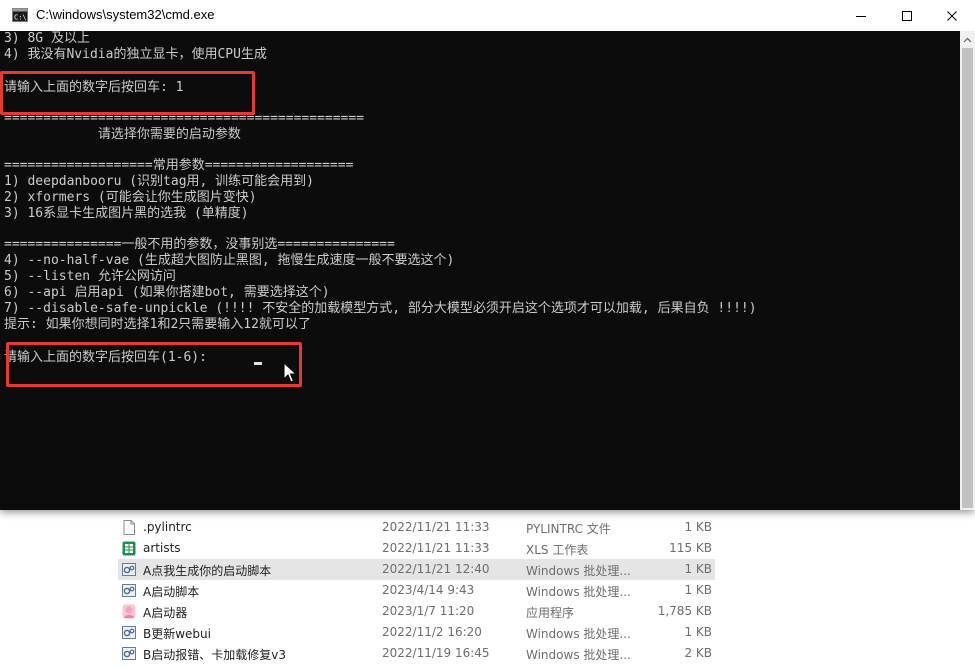 Image resolution: width=975 pixels, height=668 pixels. Describe the element at coordinates (129, 527) in the screenshot. I see `document-icon` at that location.